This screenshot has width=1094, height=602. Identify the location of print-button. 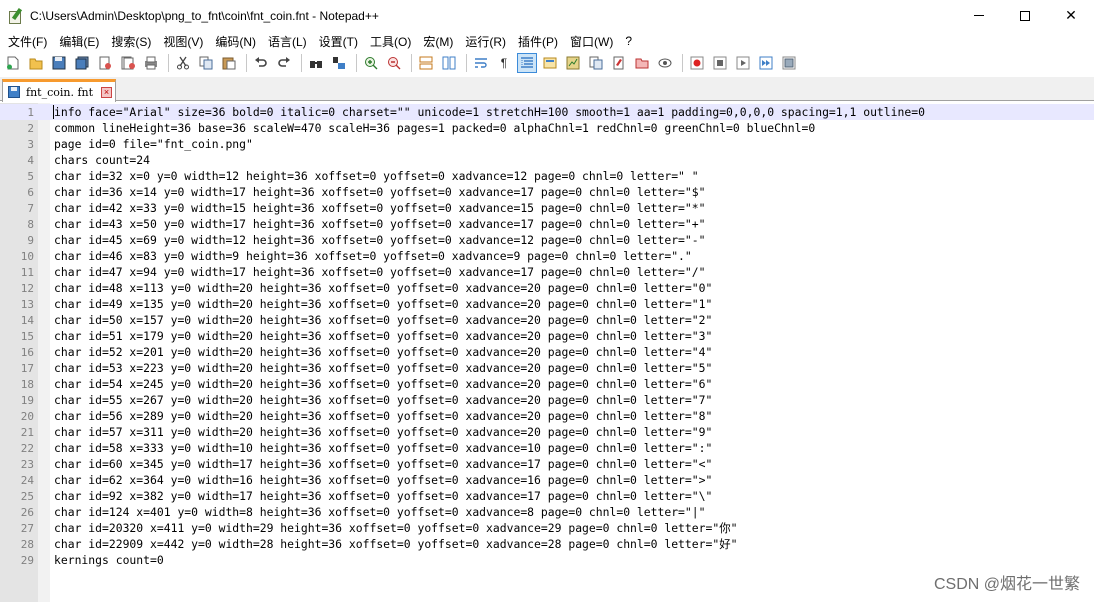
(151, 63).